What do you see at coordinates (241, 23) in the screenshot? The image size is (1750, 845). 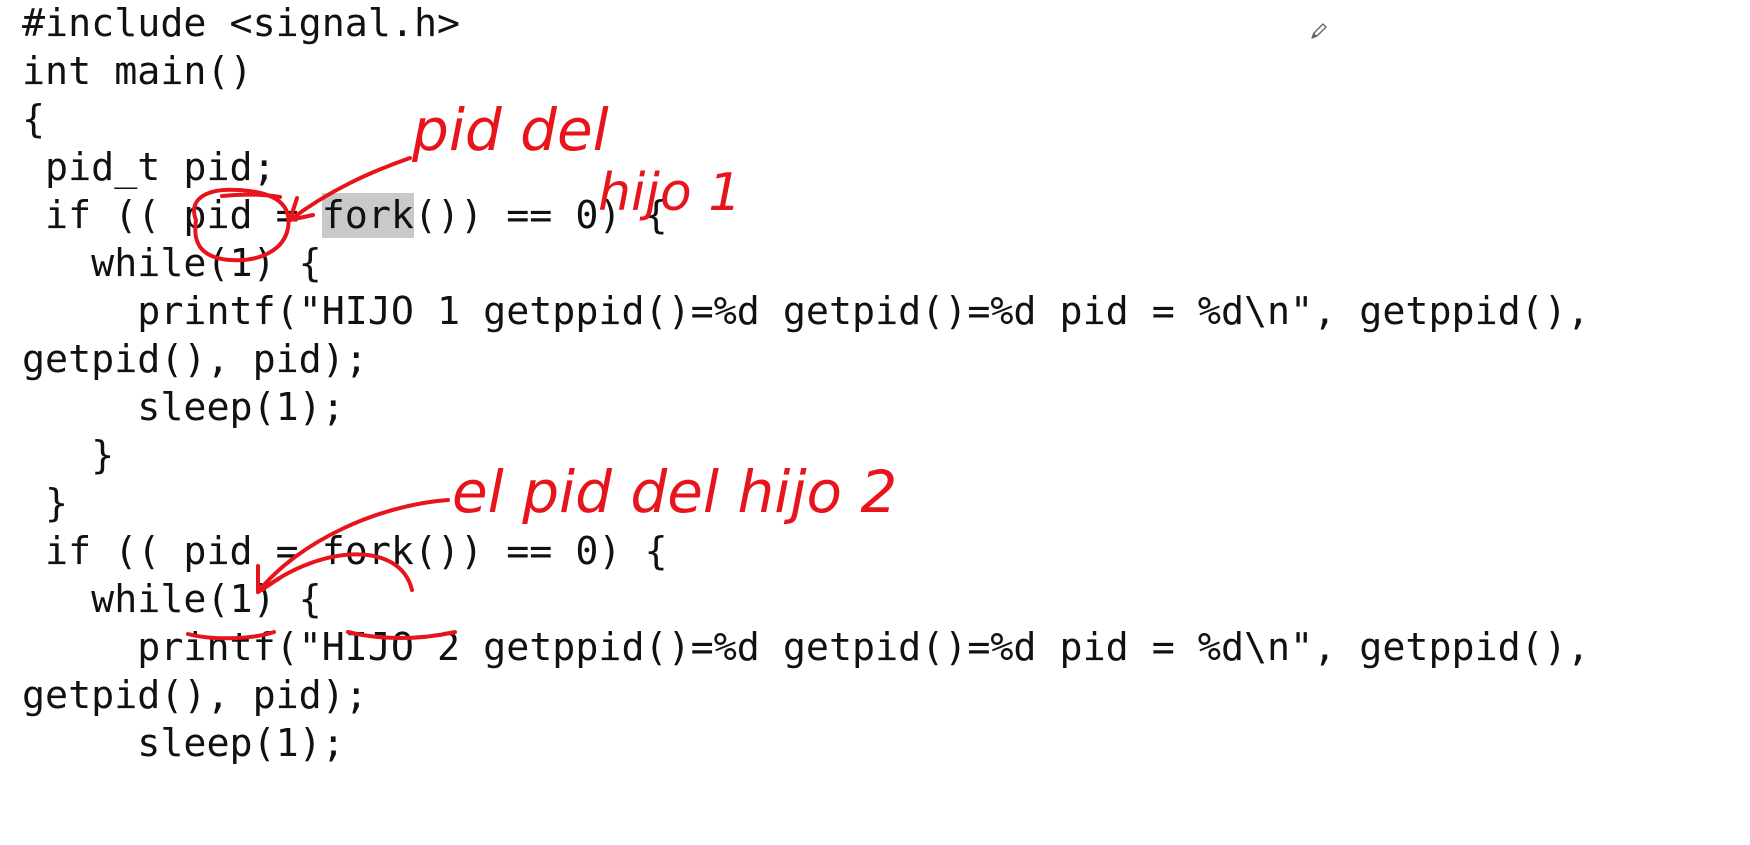 I see `code-line: #include <signal.h>` at bounding box center [241, 23].